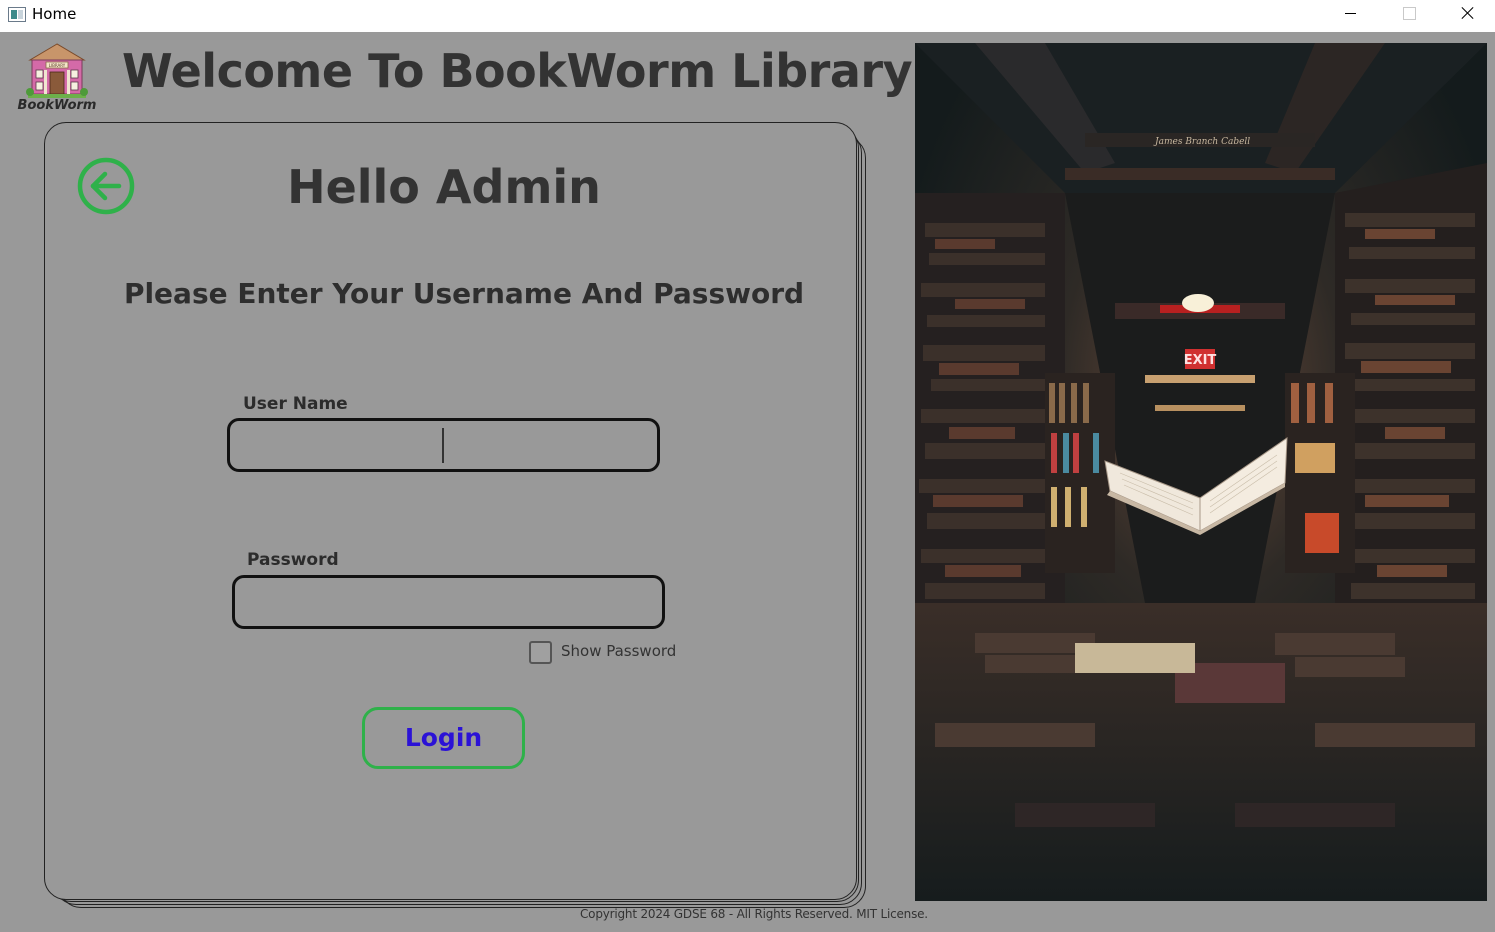 Image resolution: width=1495 pixels, height=932 pixels. What do you see at coordinates (448, 602) in the screenshot?
I see `password-input` at bounding box center [448, 602].